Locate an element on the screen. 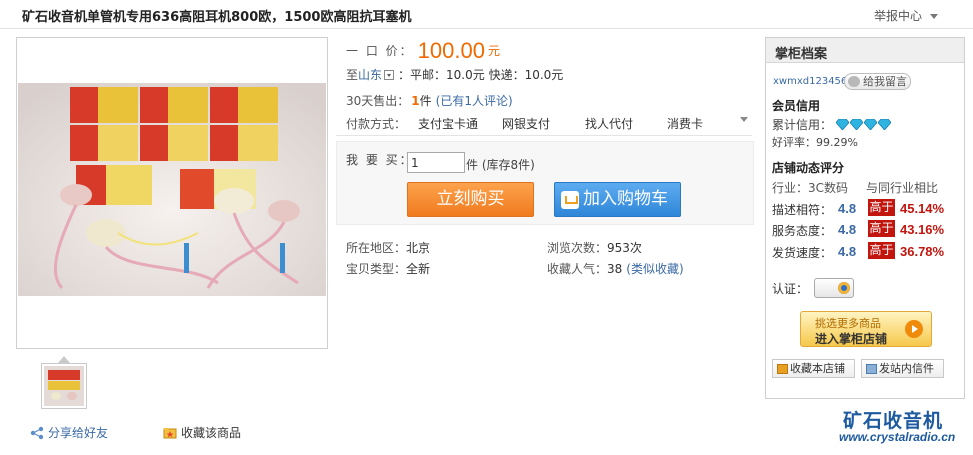 Image resolution: width=973 pixels, height=455 pixels. item-type-row: 宝贝类型：全新 is located at coordinates (388, 268).